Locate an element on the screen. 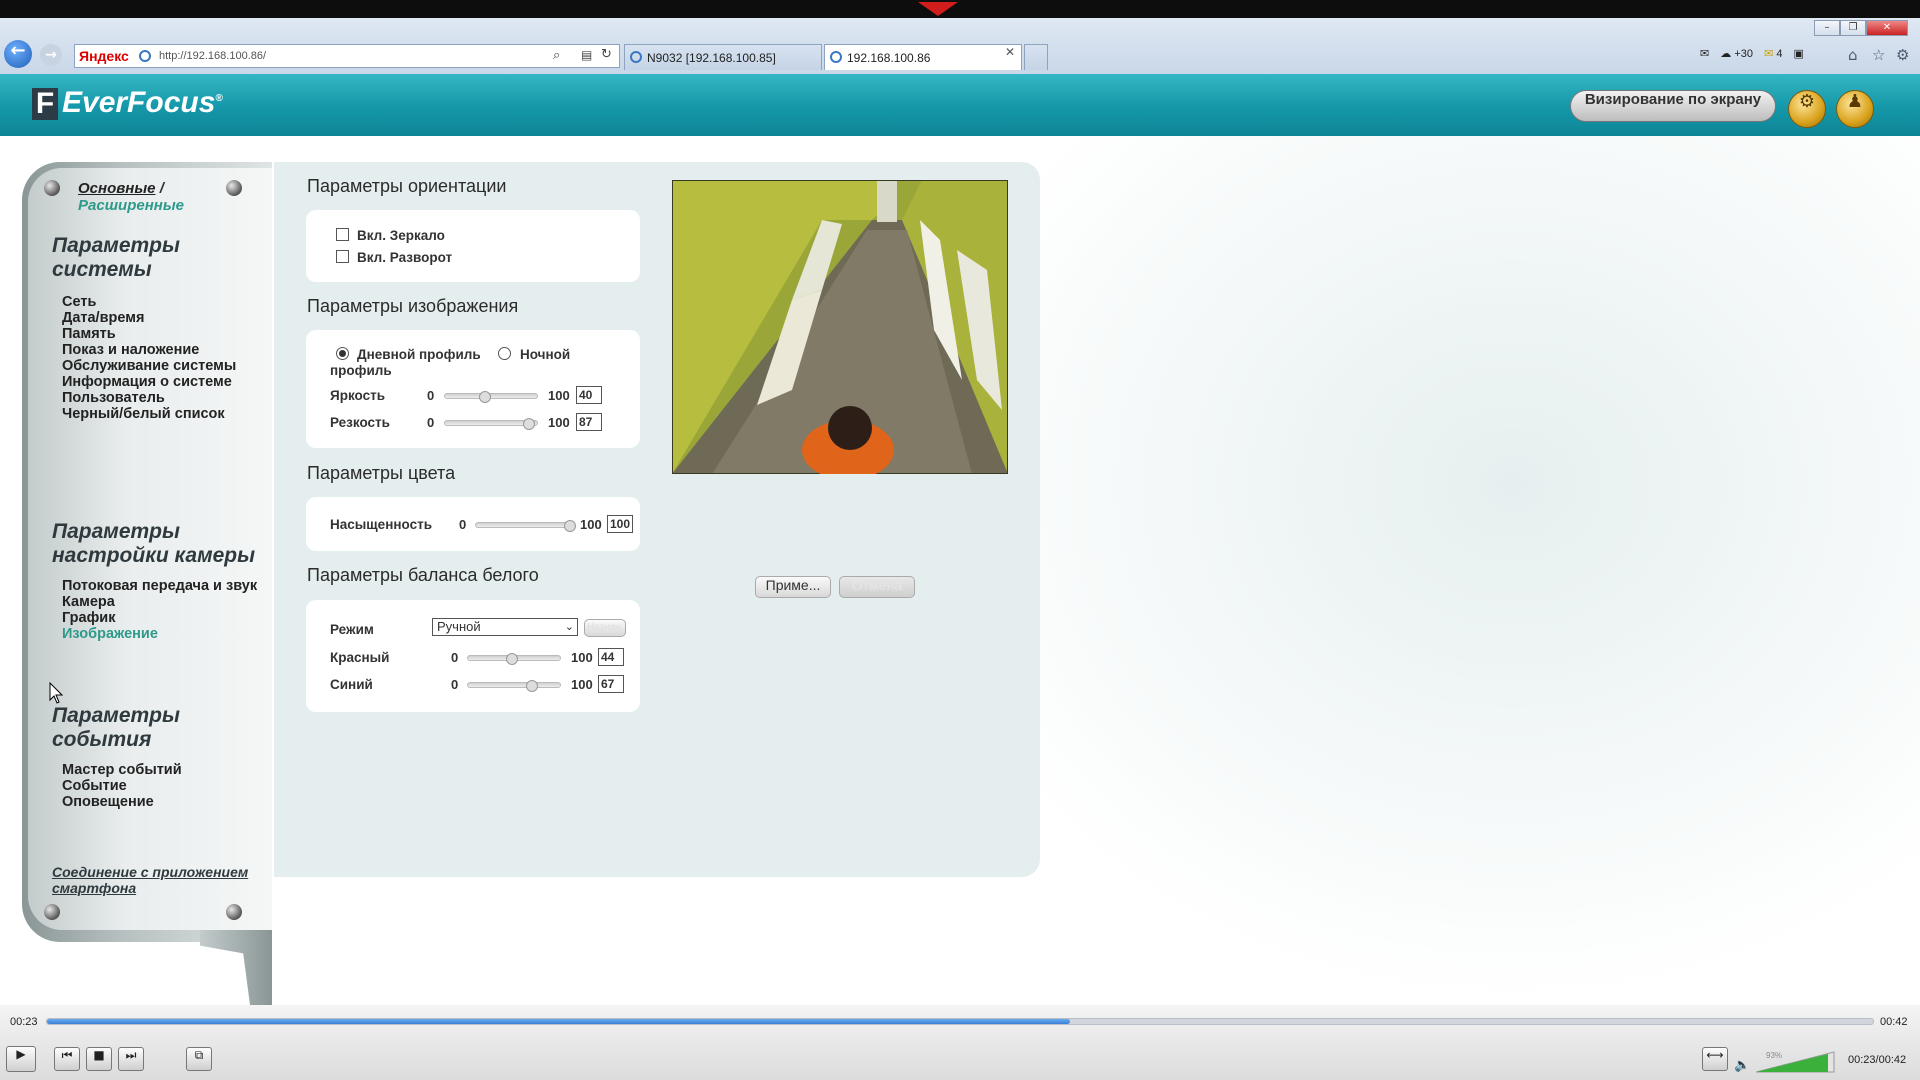 This screenshot has height=1080, width=1920. saturation-slider is located at coordinates (525, 526).